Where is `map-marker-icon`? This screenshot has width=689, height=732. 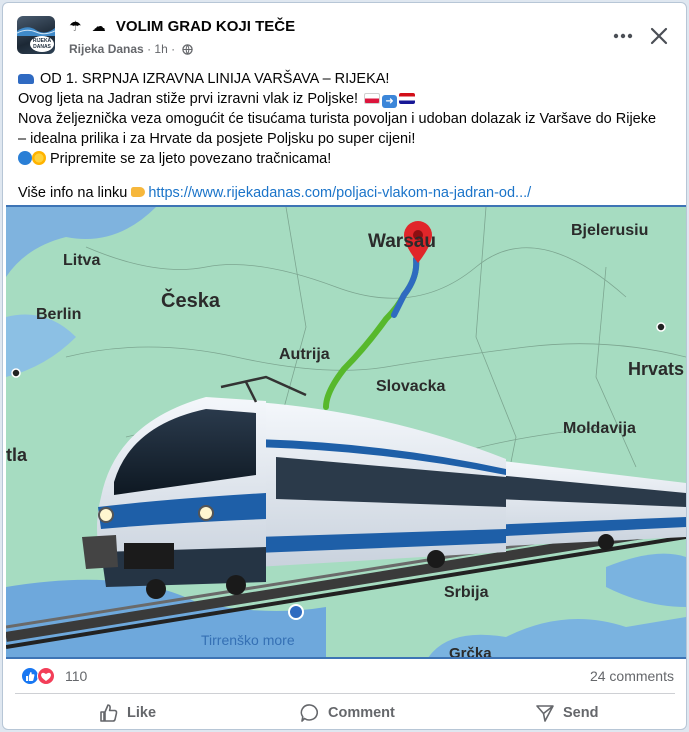
map-marker-icon is located at coordinates (296, 612).